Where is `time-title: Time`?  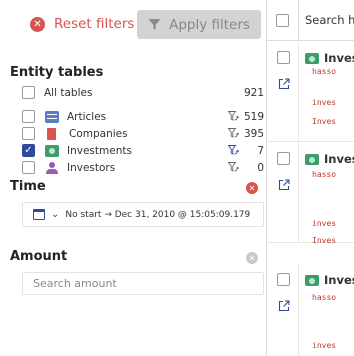 time-title: Time is located at coordinates (28, 186).